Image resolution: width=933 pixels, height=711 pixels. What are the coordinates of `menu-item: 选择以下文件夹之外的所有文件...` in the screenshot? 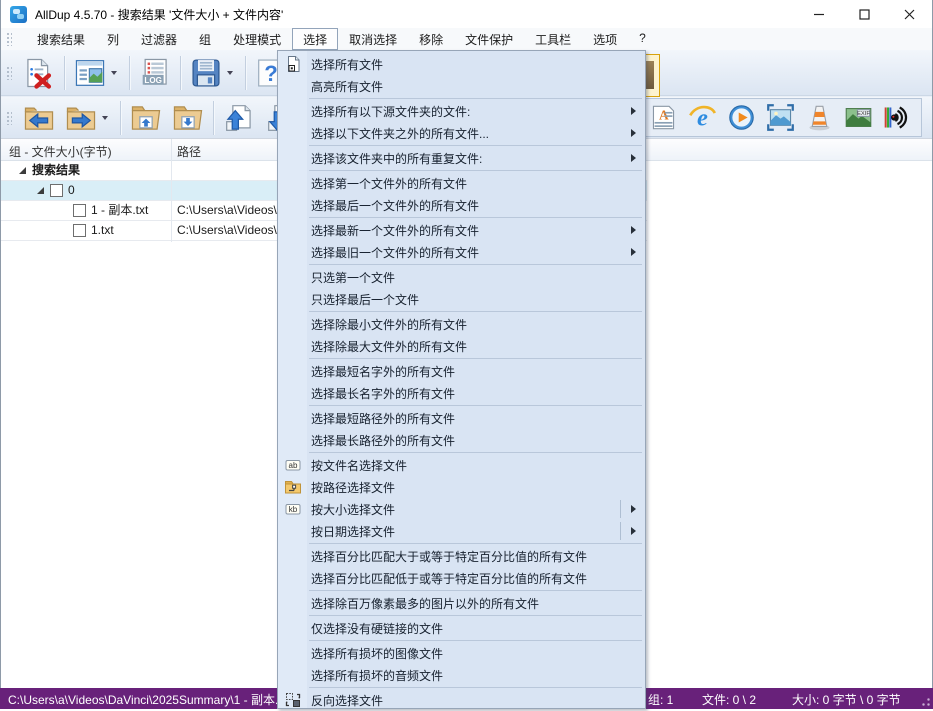 It's located at (461, 133).